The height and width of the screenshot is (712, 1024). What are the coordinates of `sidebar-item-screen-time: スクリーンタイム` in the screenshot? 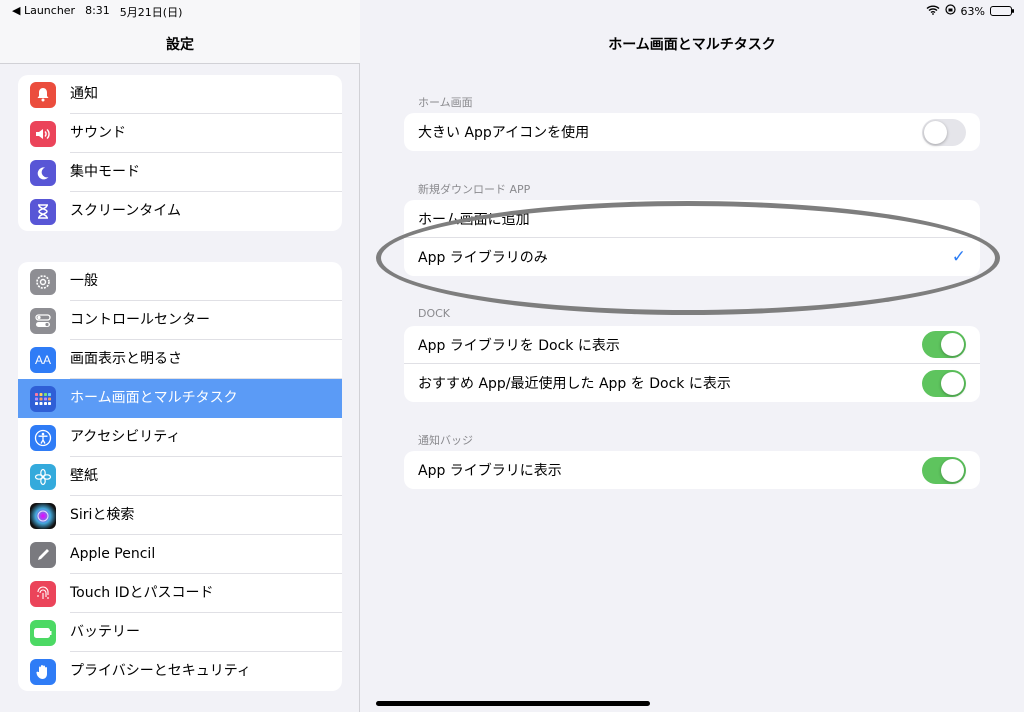 It's located at (180, 211).